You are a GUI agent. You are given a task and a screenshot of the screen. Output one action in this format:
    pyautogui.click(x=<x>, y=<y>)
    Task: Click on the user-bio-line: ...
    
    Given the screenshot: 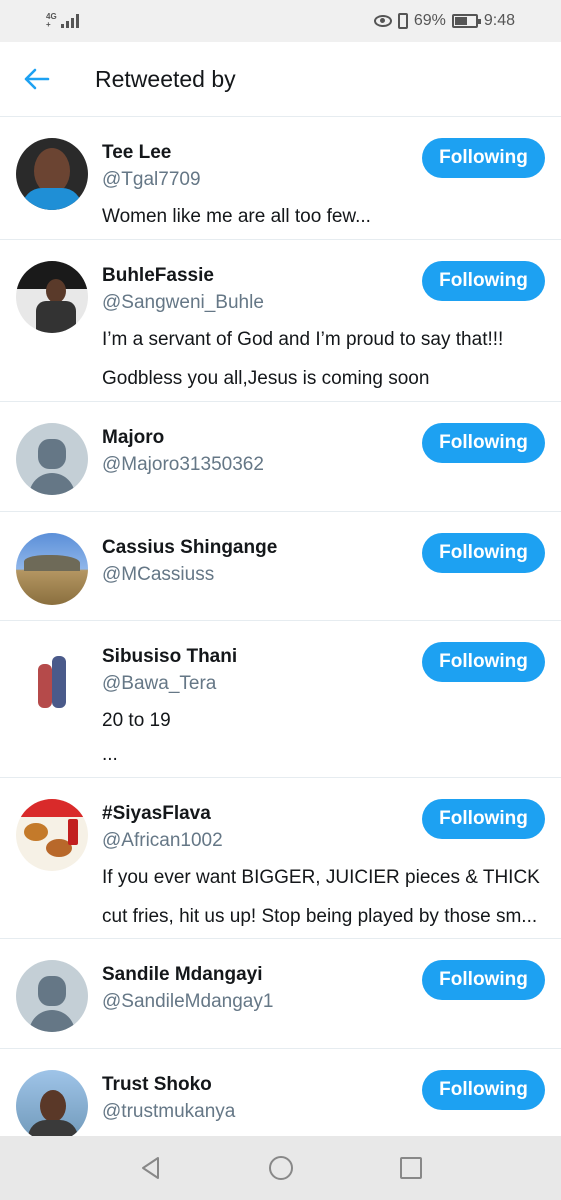 What is the action you would take?
    pyautogui.click(x=110, y=754)
    